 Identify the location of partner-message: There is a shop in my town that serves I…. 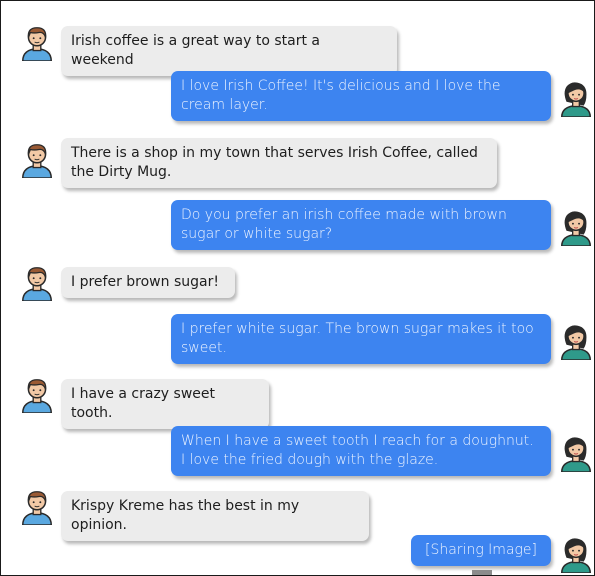
(279, 163).